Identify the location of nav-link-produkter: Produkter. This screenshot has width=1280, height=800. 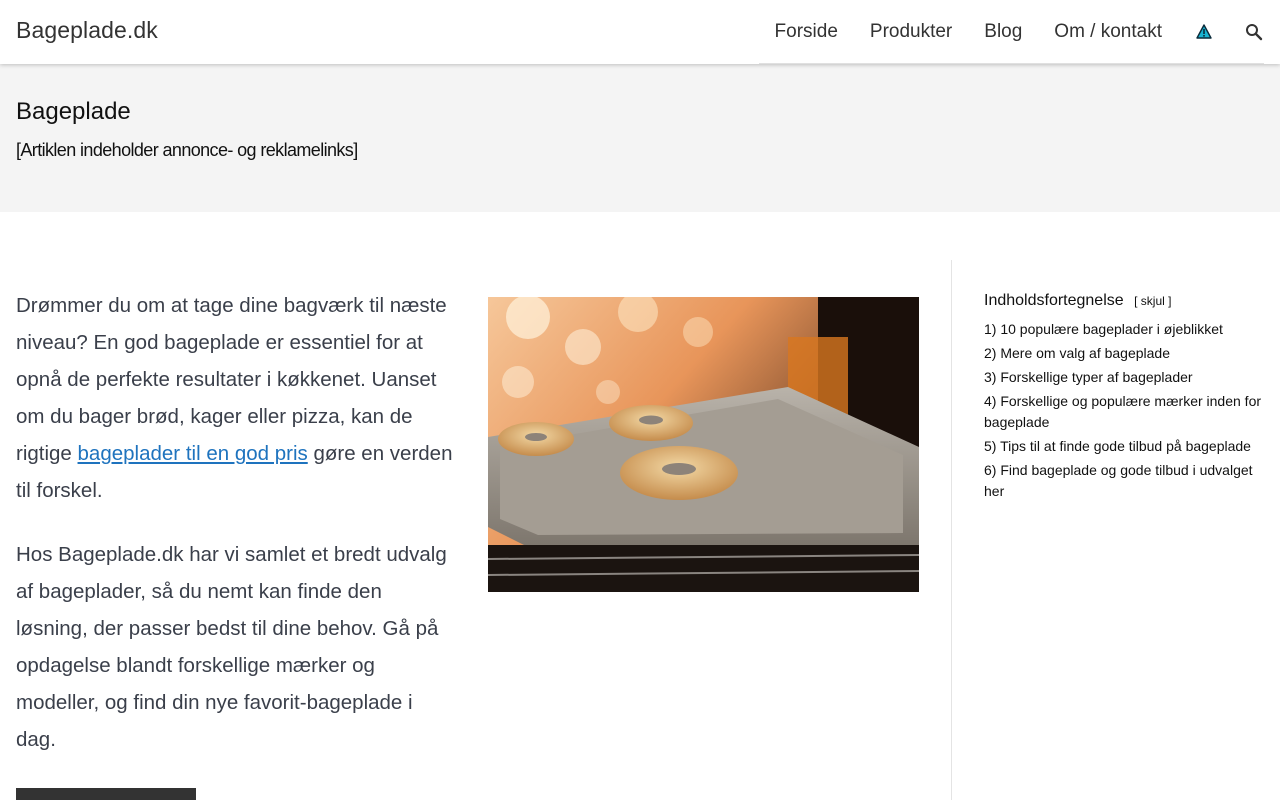
(911, 32).